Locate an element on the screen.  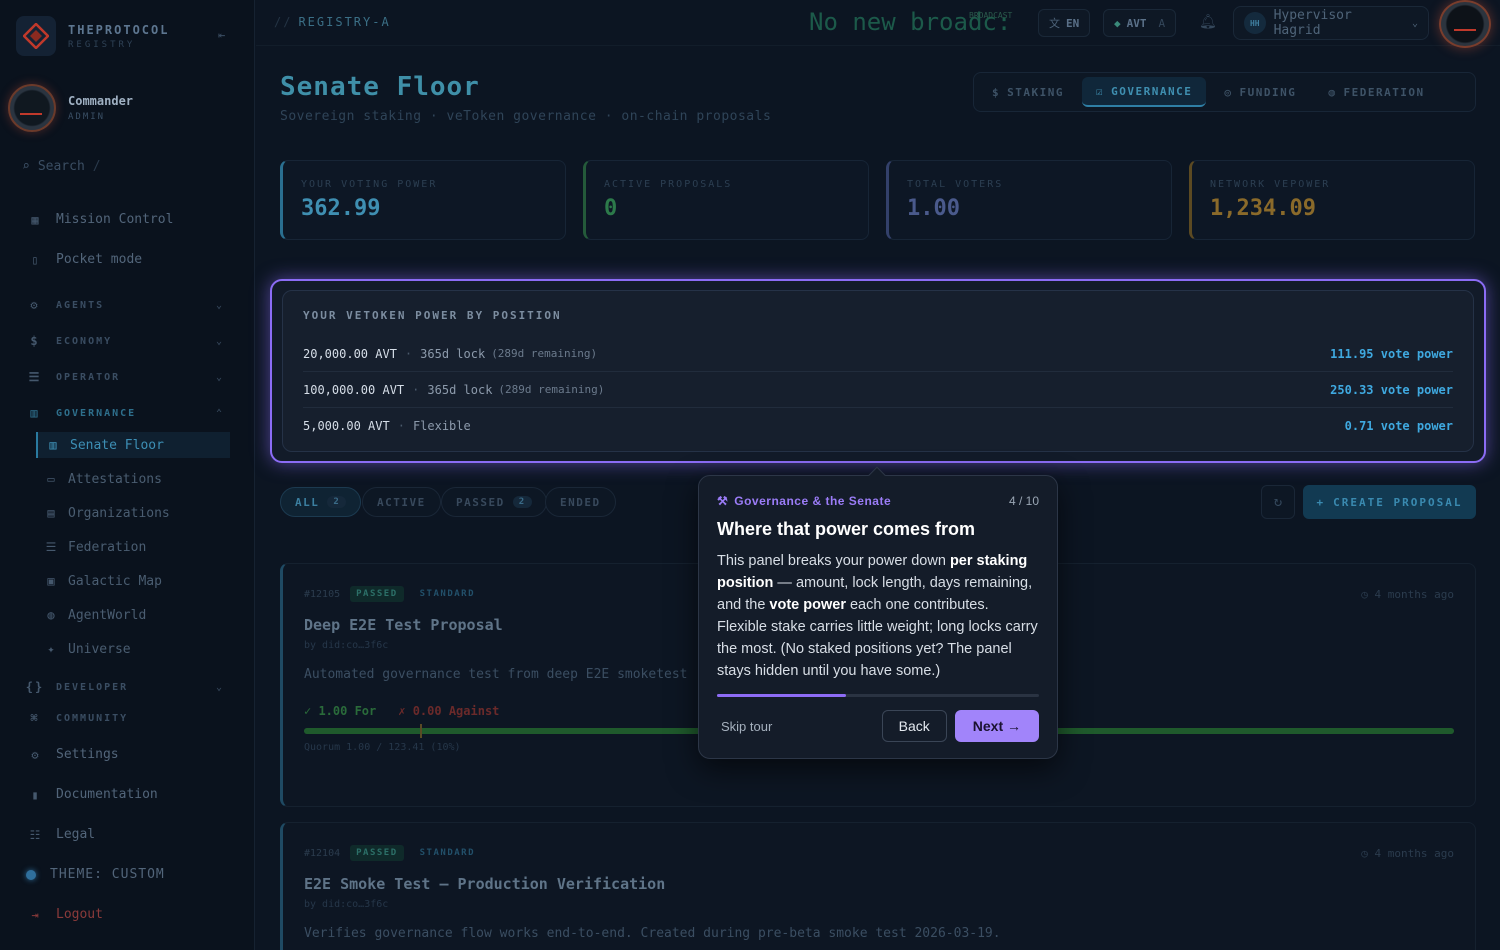
sidebar-item-agentworld: ◍ AgentWorld is located at coordinates (133, 615).